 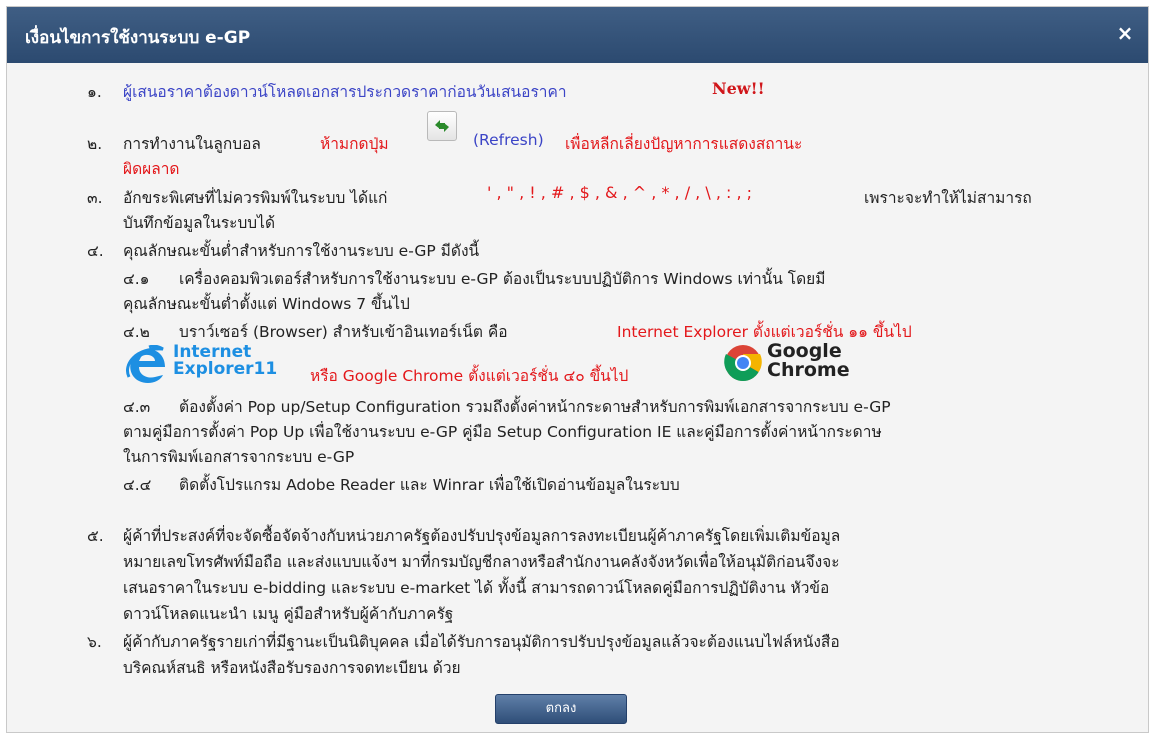 What do you see at coordinates (136, 332) in the screenshot?
I see `item-4-2-number: ๔.๒` at bounding box center [136, 332].